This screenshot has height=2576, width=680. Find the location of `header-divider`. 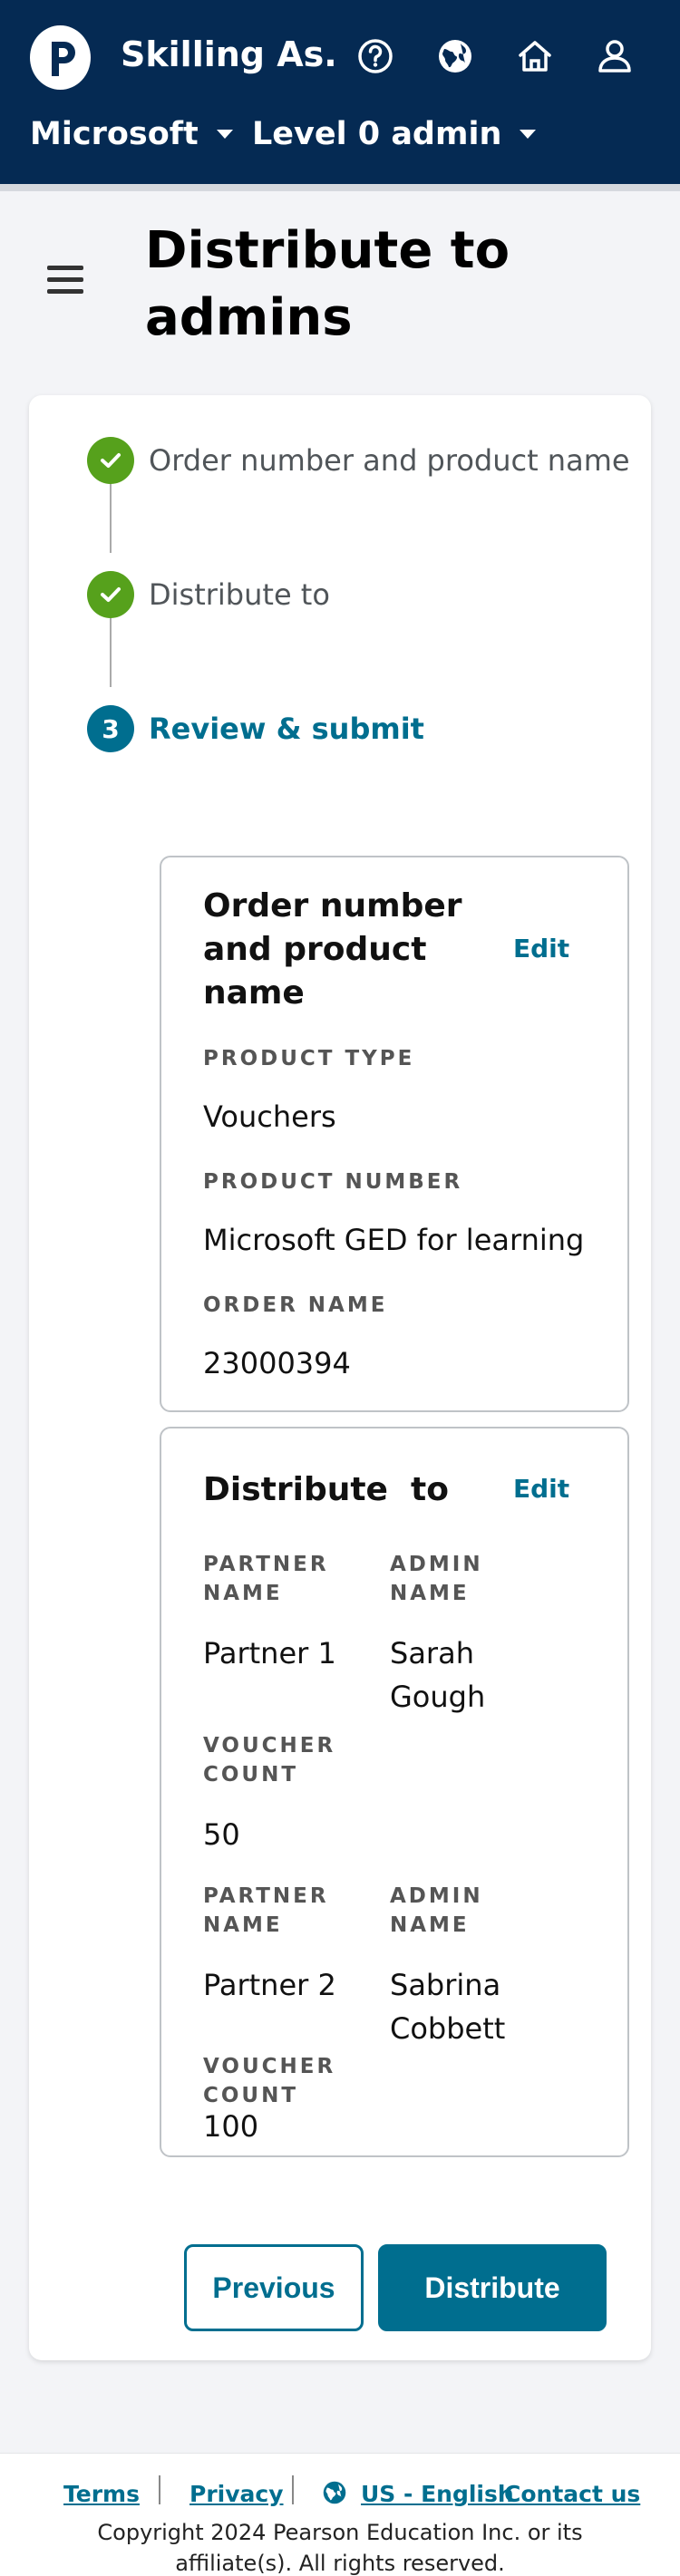

header-divider is located at coordinates (340, 187).